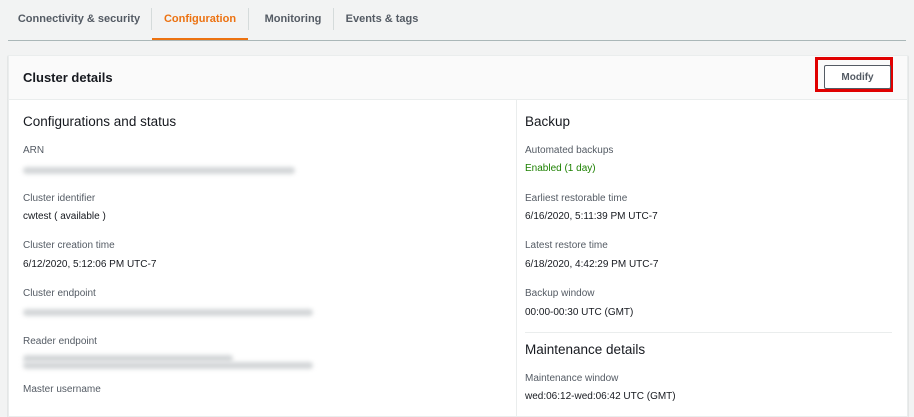 The image size is (914, 417). I want to click on panel-header: Cluster details Modify, so click(458, 78).